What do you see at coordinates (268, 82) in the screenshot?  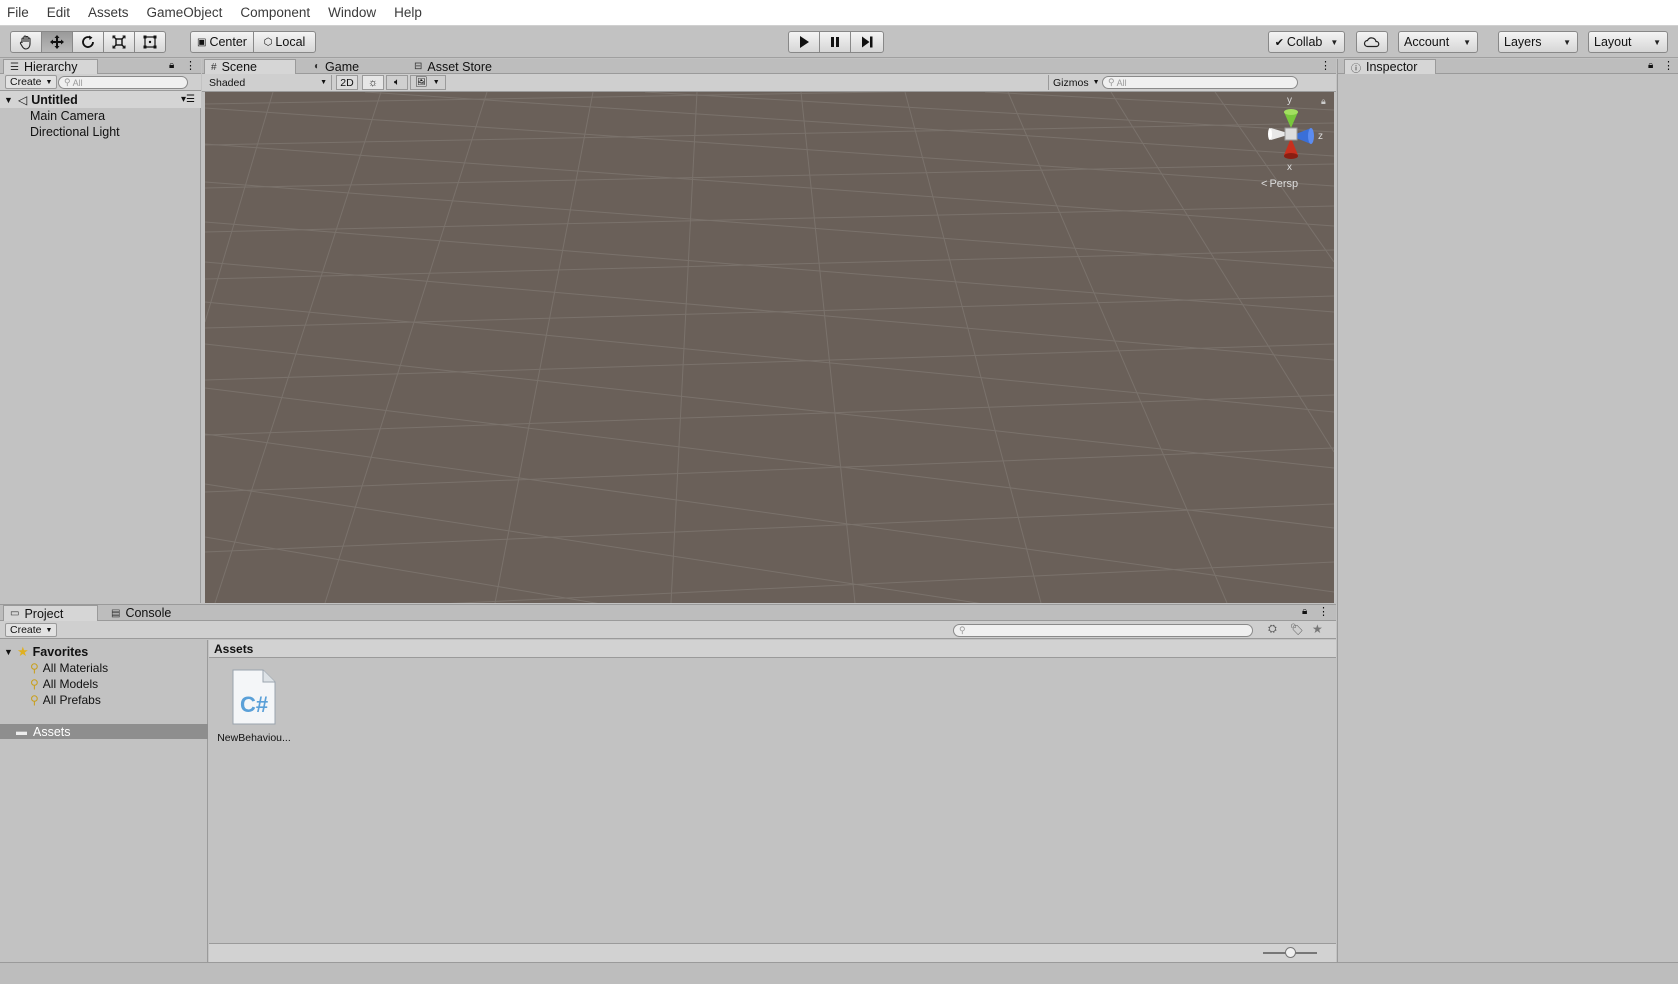 I see `shading-mode-dropdown: Shaded ▼` at bounding box center [268, 82].